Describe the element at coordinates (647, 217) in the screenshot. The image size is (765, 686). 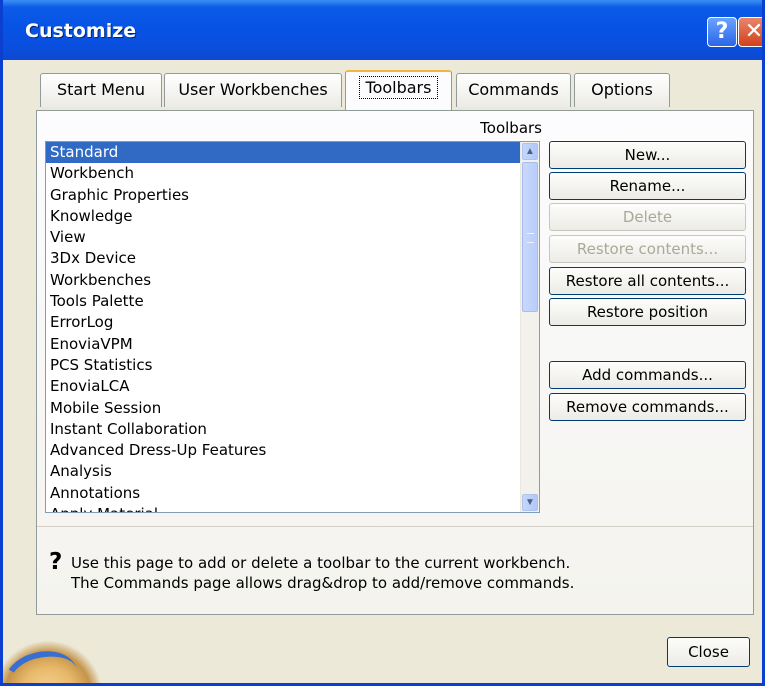
I see `delete-toolbar-button: Delete` at that location.